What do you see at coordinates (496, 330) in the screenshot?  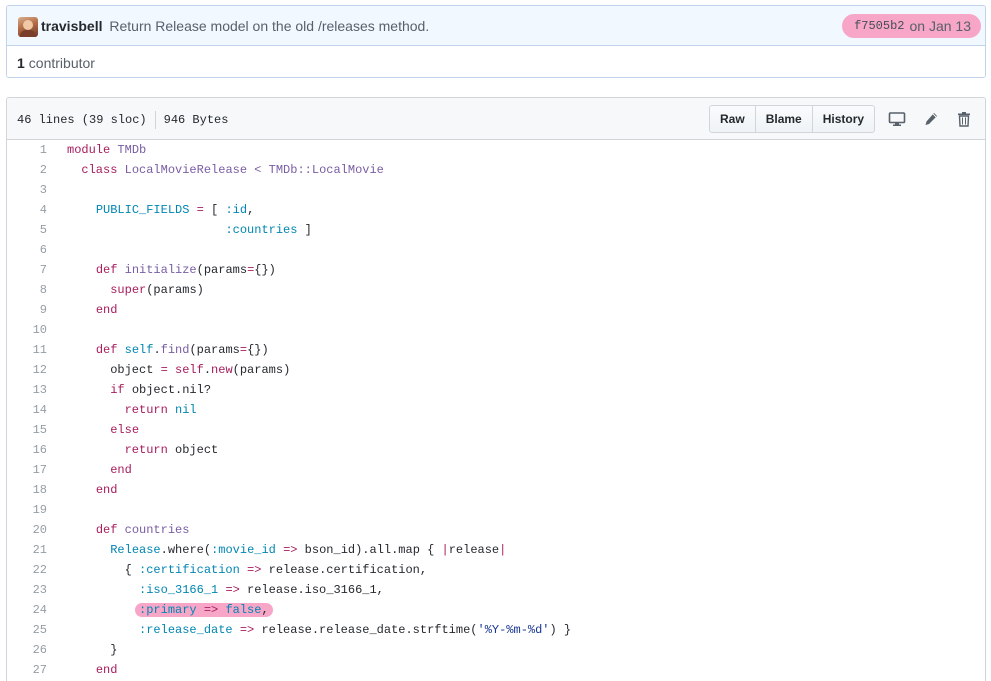 I see `code-line: 10` at bounding box center [496, 330].